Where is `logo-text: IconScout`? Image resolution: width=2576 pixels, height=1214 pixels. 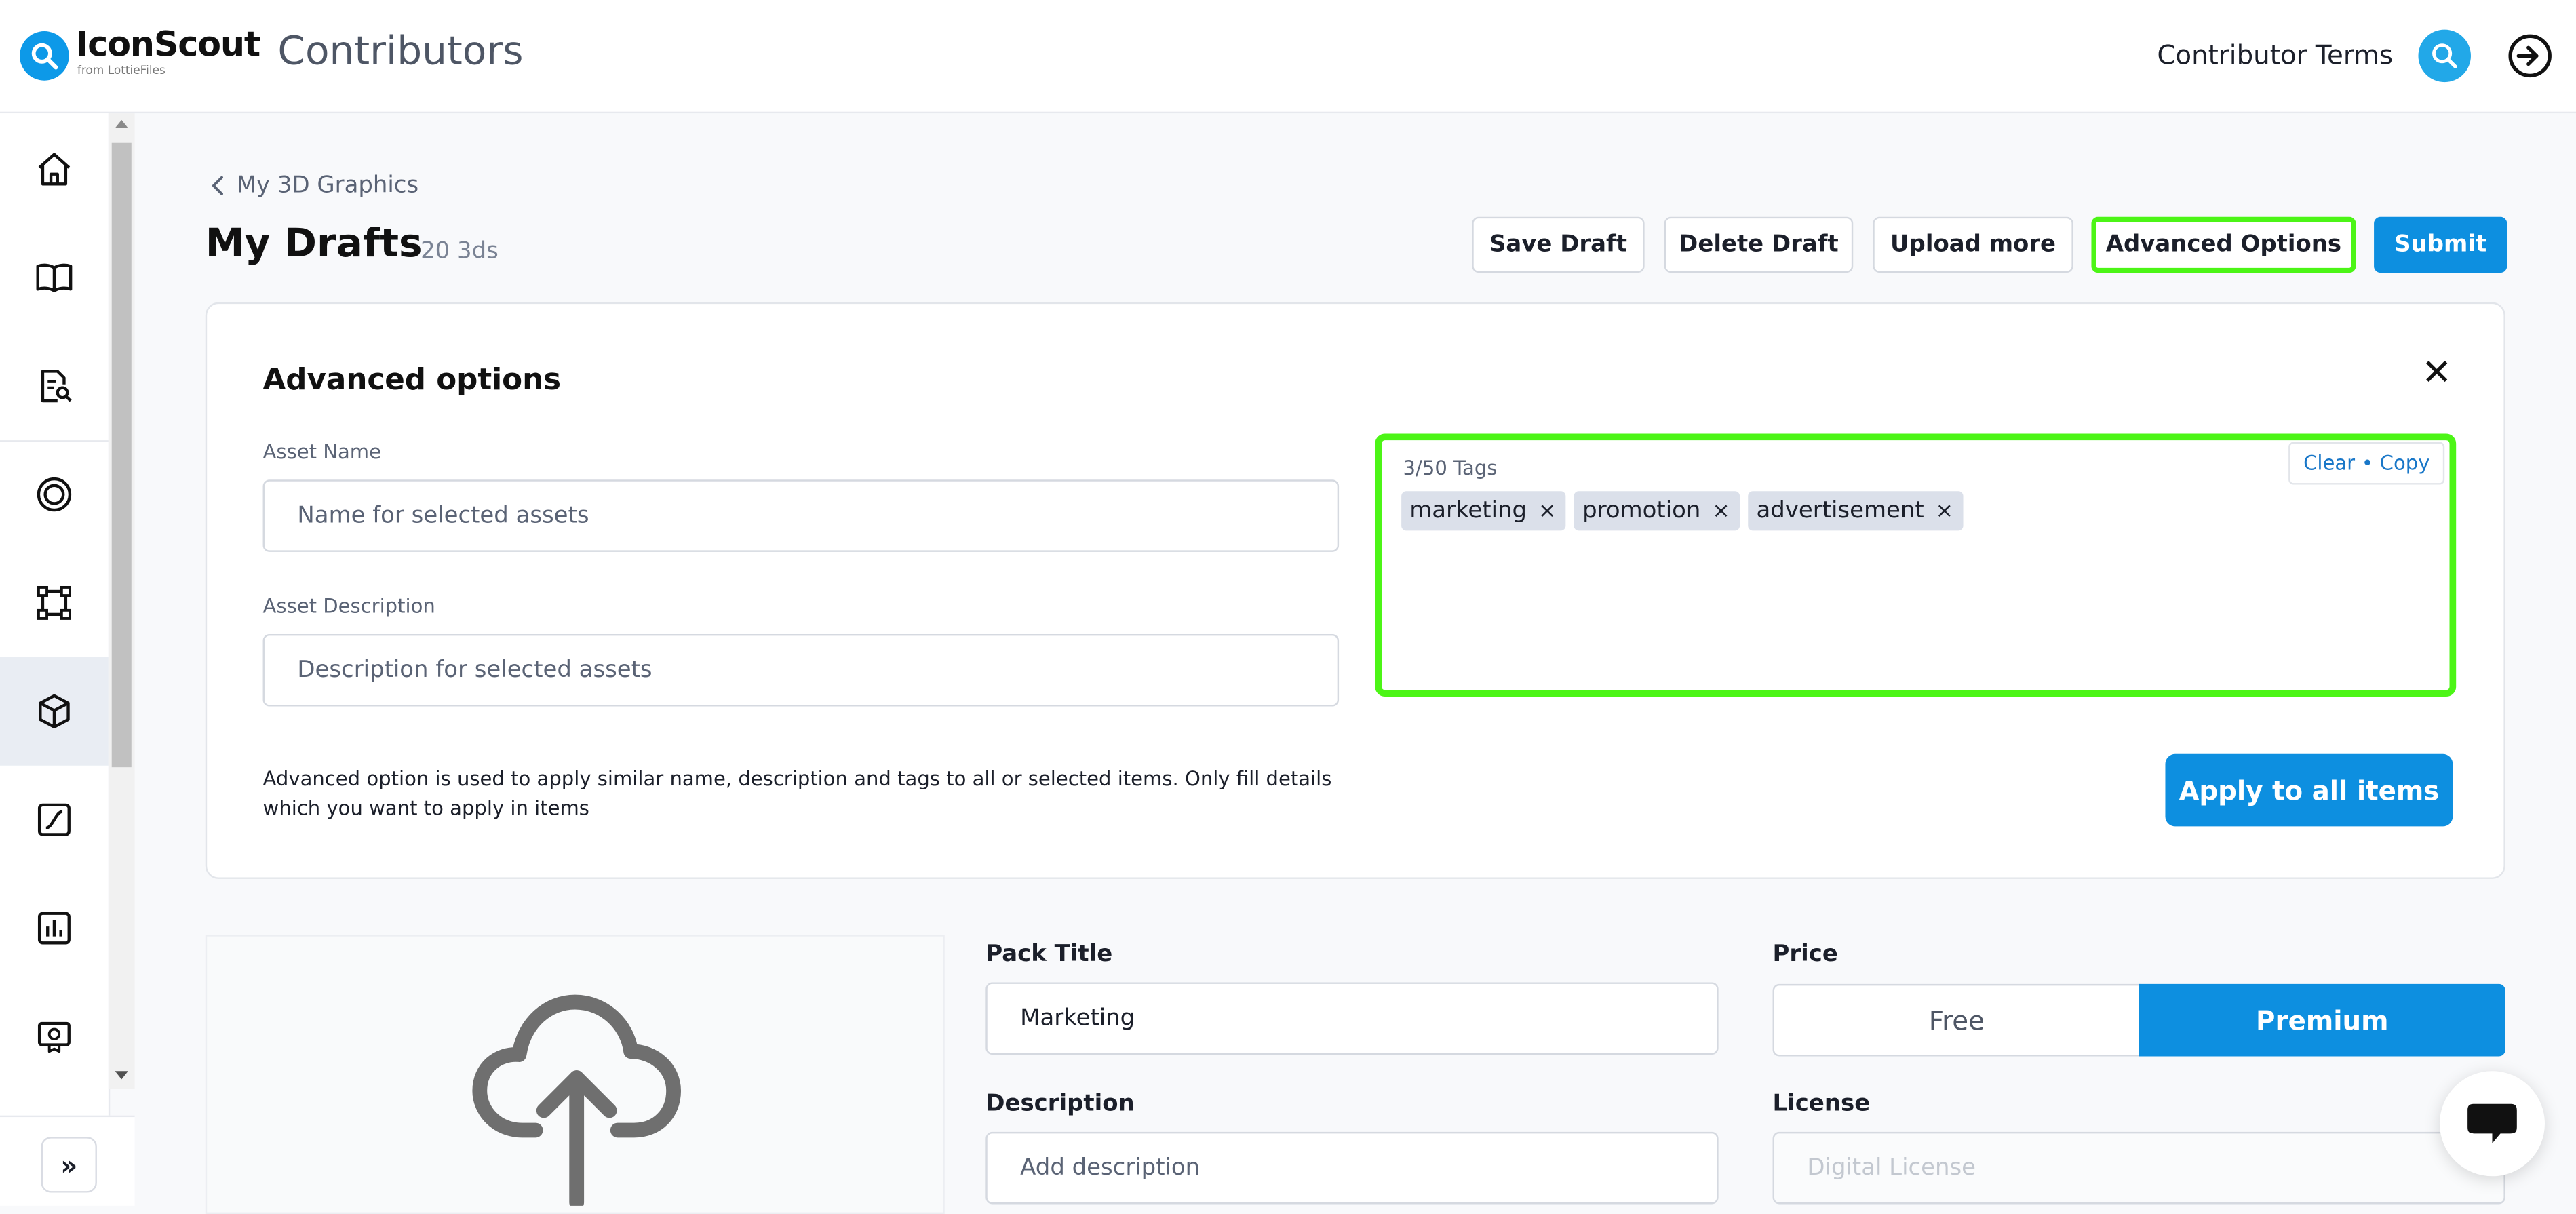 logo-text: IconScout is located at coordinates (167, 44).